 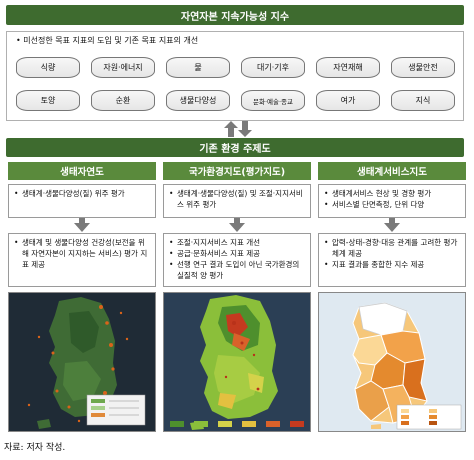 What do you see at coordinates (237, 171) in the screenshot?
I see `column-header-national-env-map: 국가환경지도(평가지도)` at bounding box center [237, 171].